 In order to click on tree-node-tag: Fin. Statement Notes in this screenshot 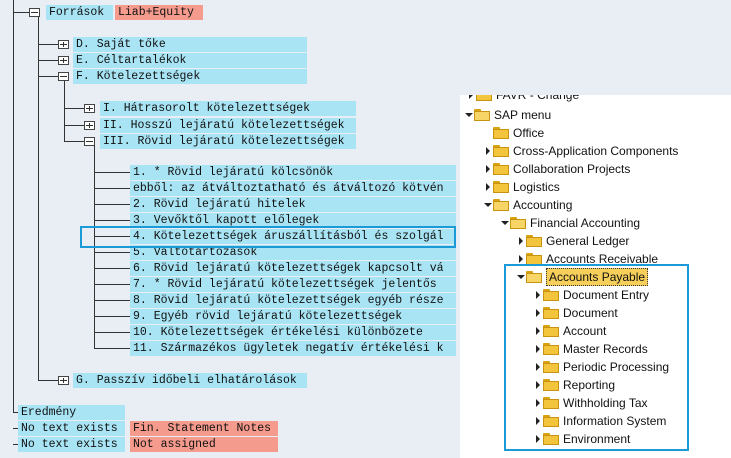, I will do `click(204, 428)`.